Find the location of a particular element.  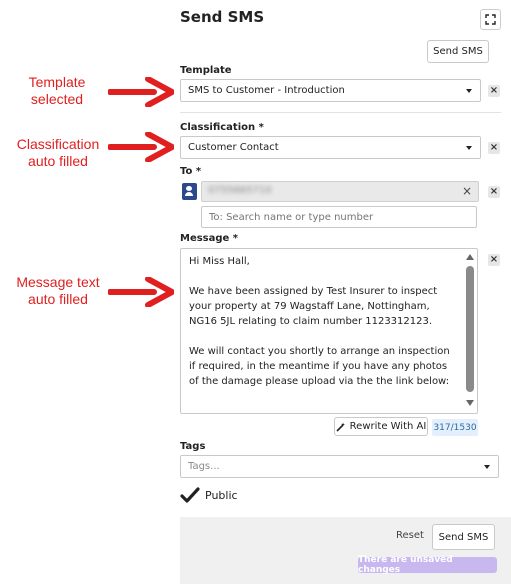

annotation-message-text: Message text auto filled is located at coordinates (58, 290).